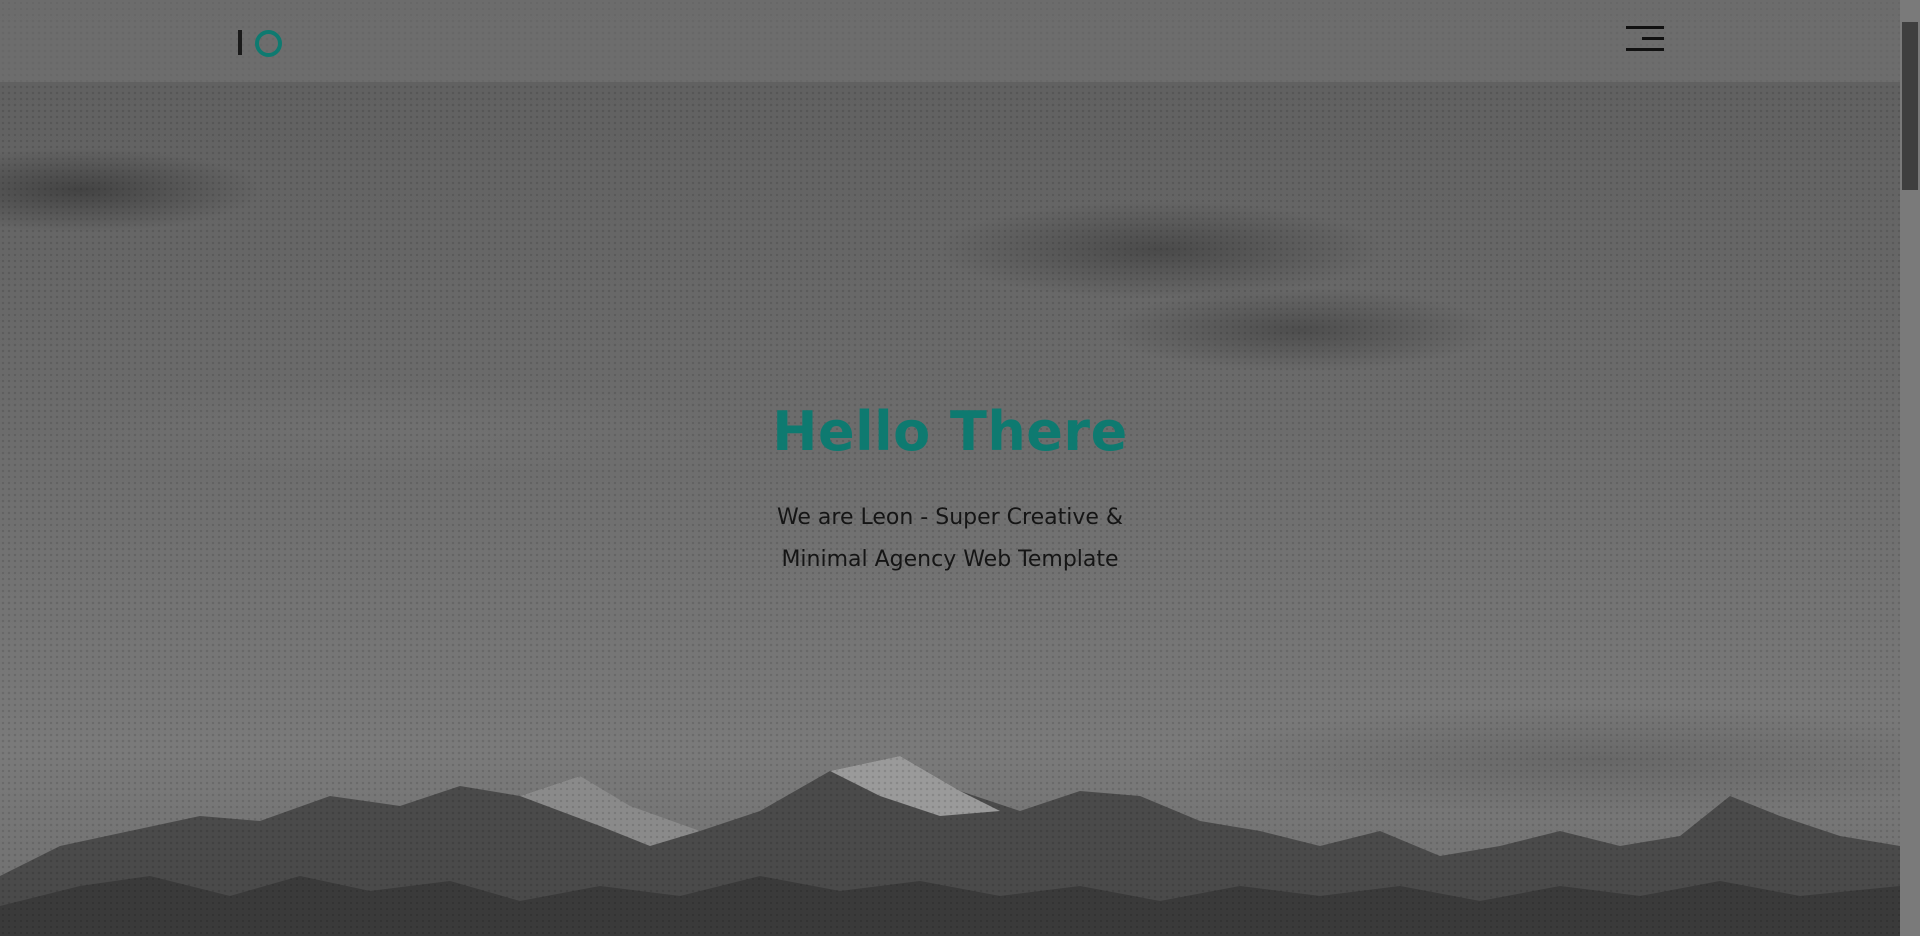  Describe the element at coordinates (240, 42) in the screenshot. I see `logo-bar` at that location.